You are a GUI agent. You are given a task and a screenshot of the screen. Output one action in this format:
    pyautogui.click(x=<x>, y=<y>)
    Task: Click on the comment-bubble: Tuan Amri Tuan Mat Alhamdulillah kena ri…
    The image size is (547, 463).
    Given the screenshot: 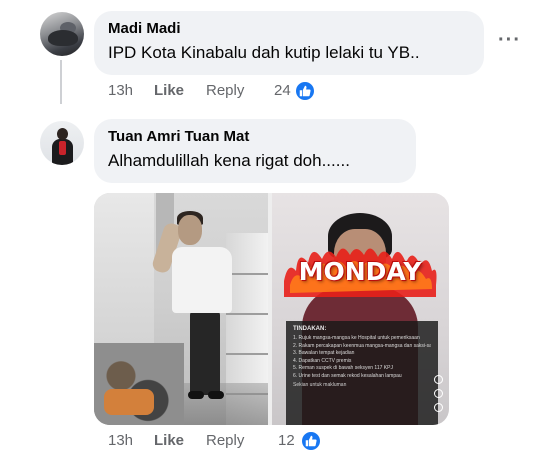 What is the action you would take?
    pyautogui.click(x=255, y=151)
    